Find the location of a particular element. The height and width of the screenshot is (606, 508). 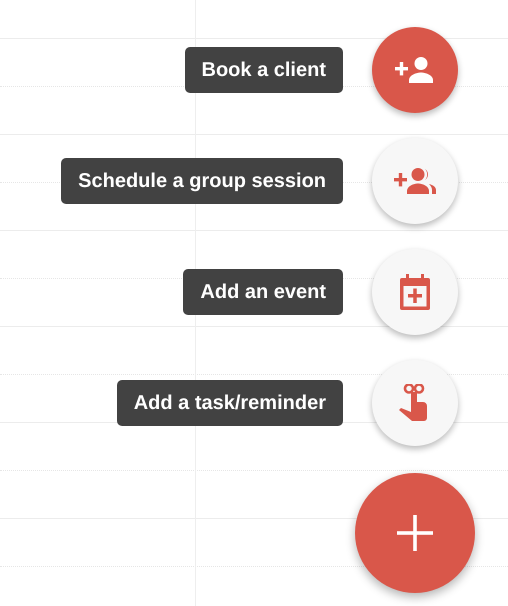

person-add-icon is located at coordinates (415, 70).